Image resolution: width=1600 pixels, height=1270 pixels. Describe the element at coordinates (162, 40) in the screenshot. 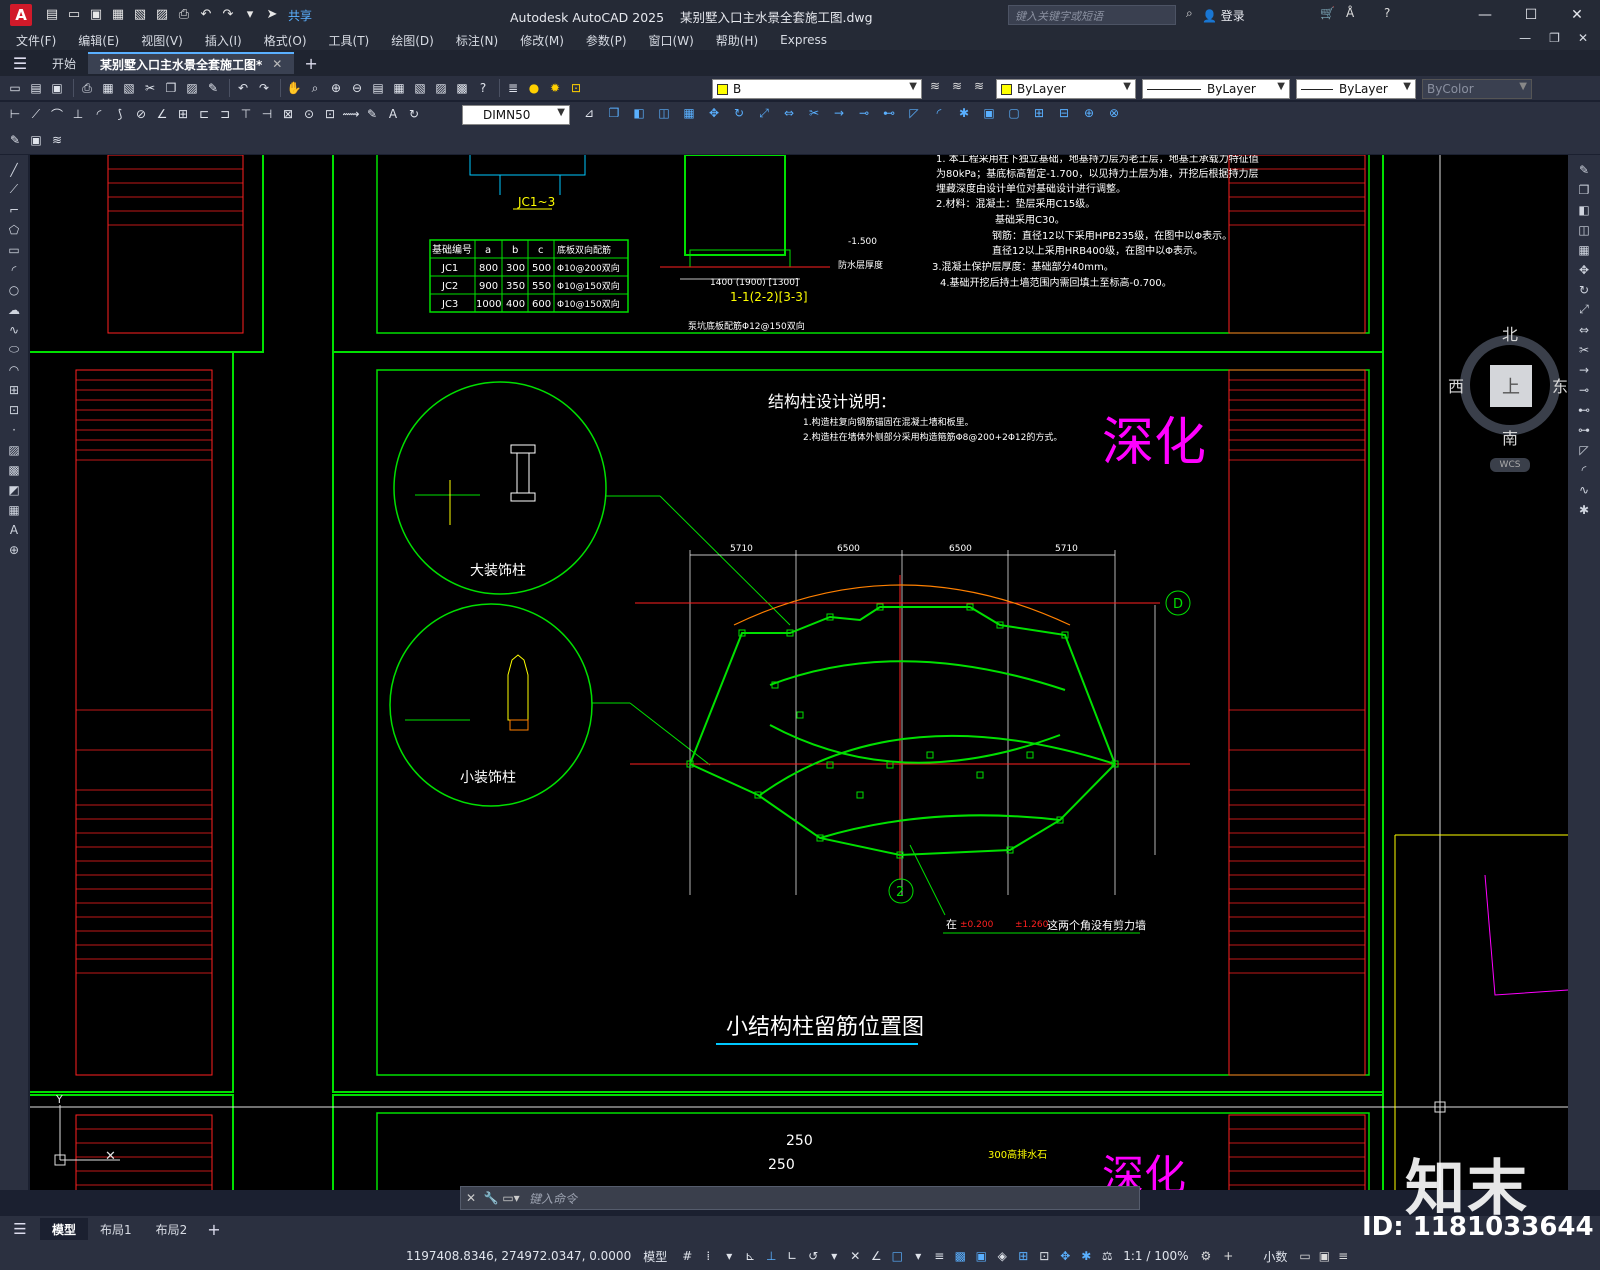

I see `menu-view: 视图(V)` at that location.